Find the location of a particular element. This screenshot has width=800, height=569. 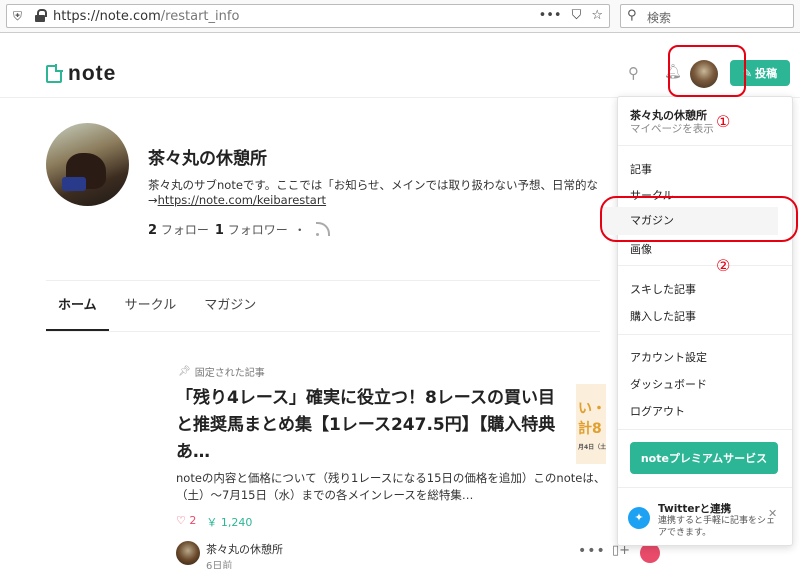

note-logo: note is located at coordinates (81, 74).